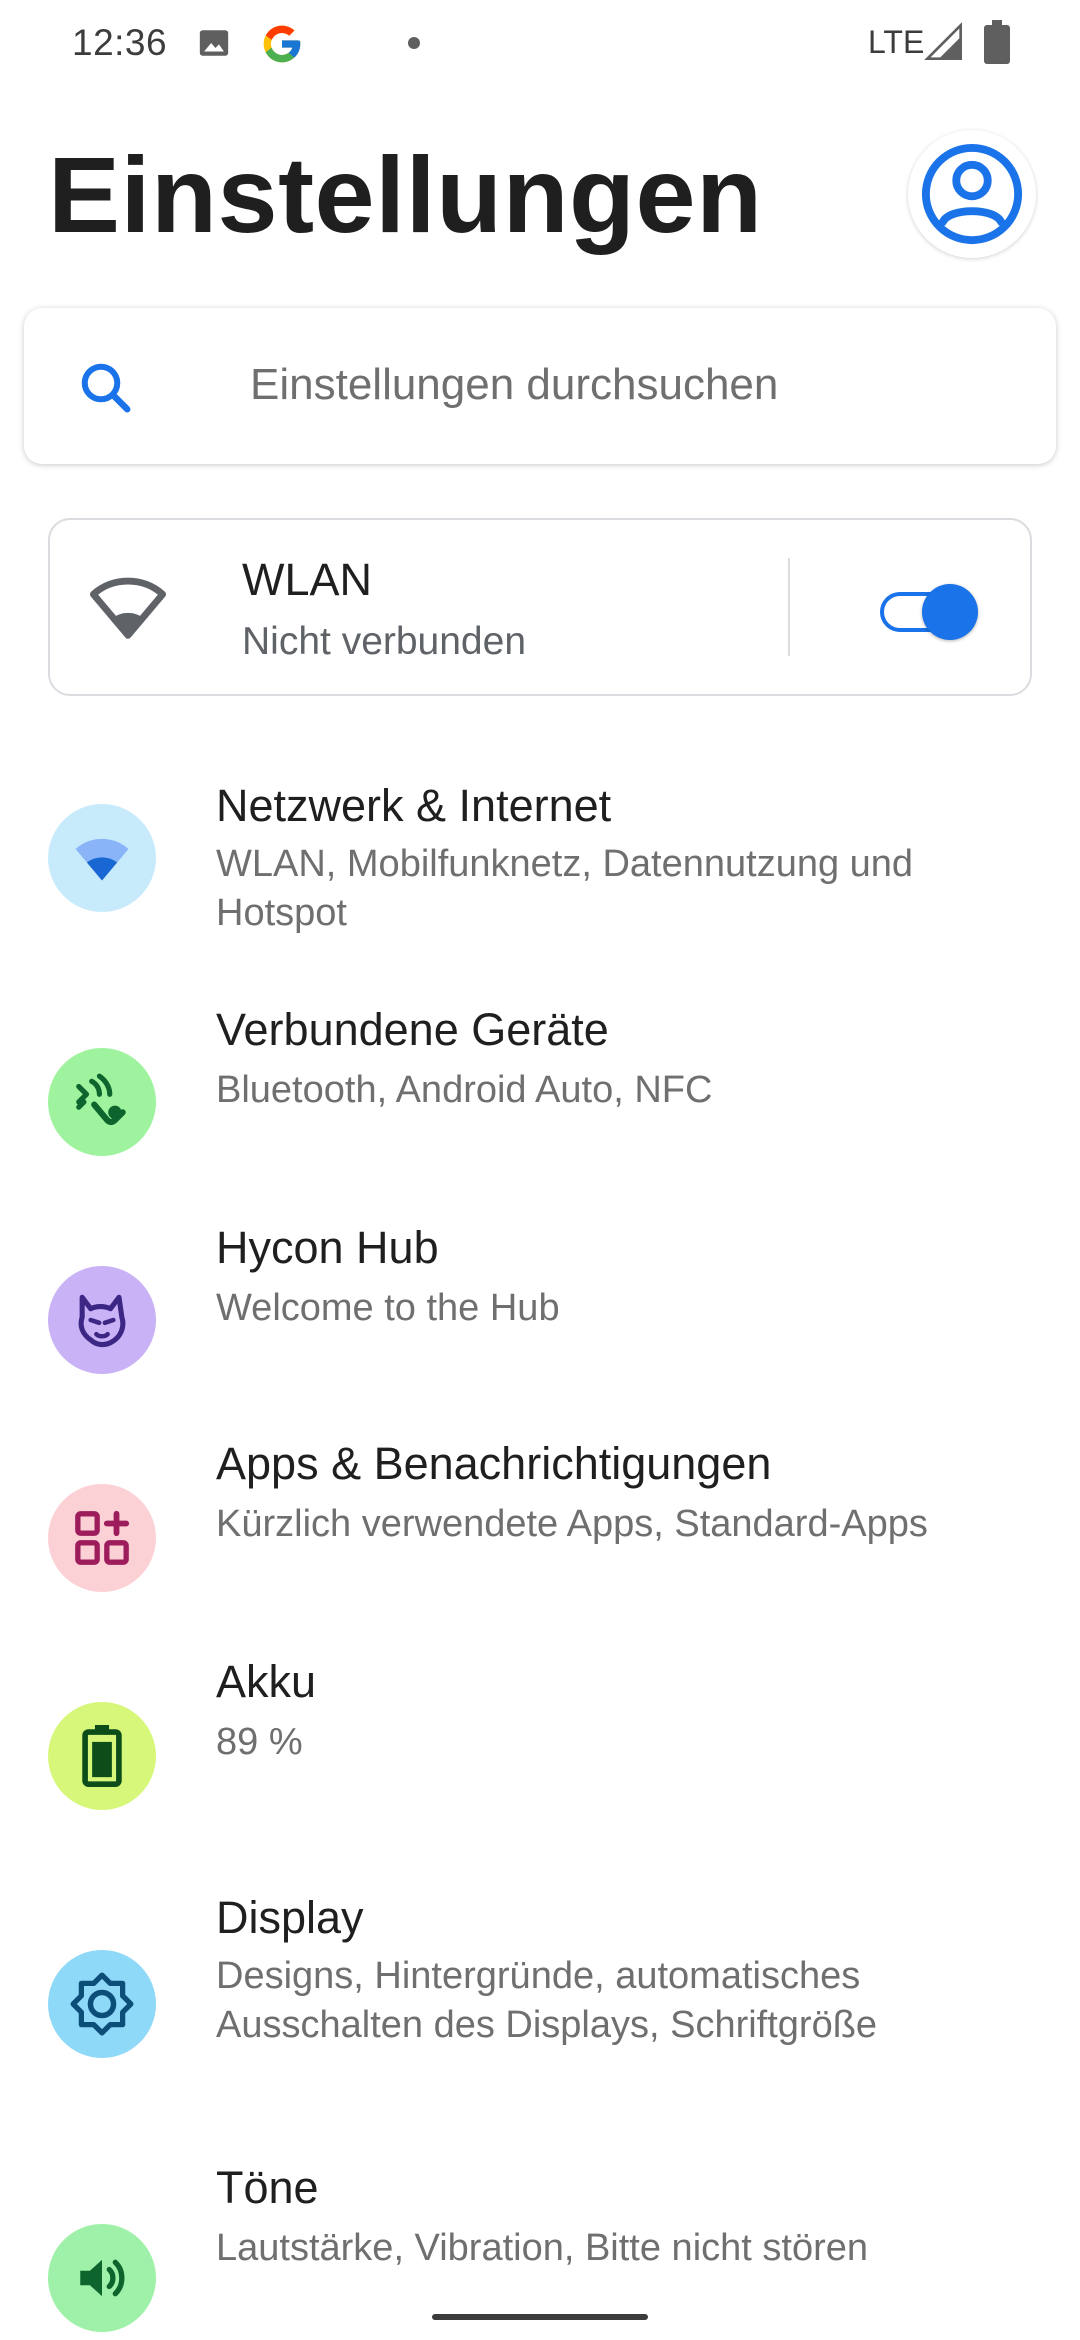 This screenshot has width=1080, height=2340. Describe the element at coordinates (384, 641) in the screenshot. I see `wlan-status: Nicht verbunden` at that location.